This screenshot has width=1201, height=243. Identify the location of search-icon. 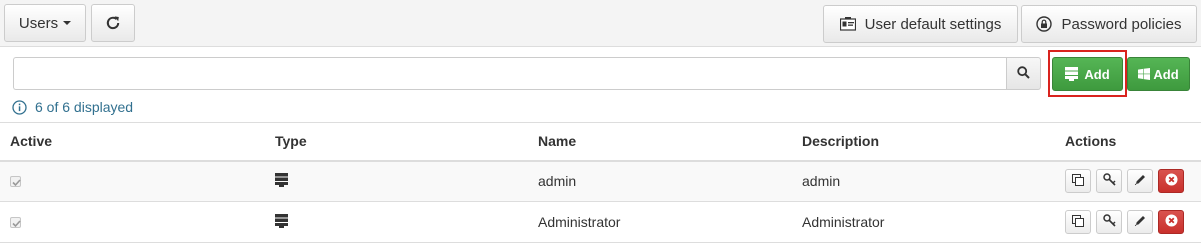
(1023, 73).